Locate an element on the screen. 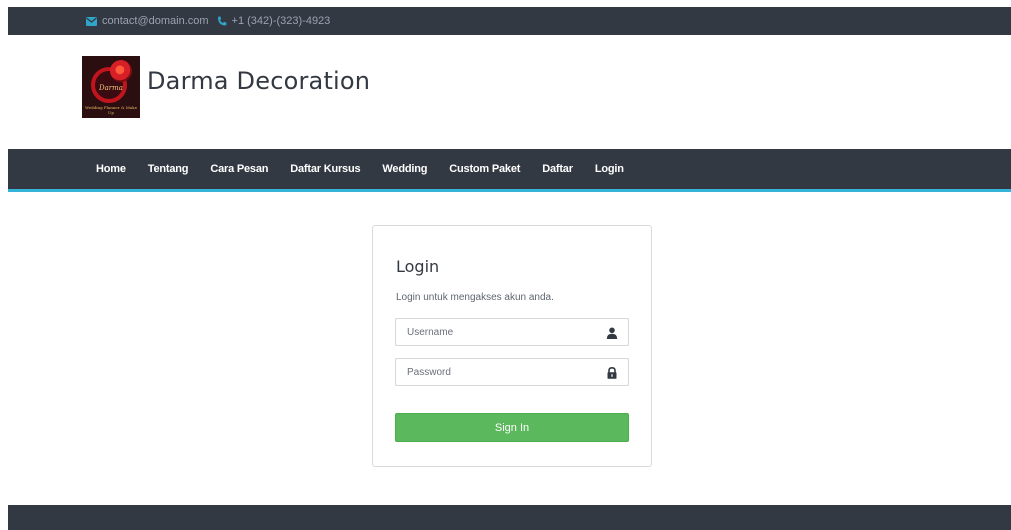  phone-icon is located at coordinates (222, 21).